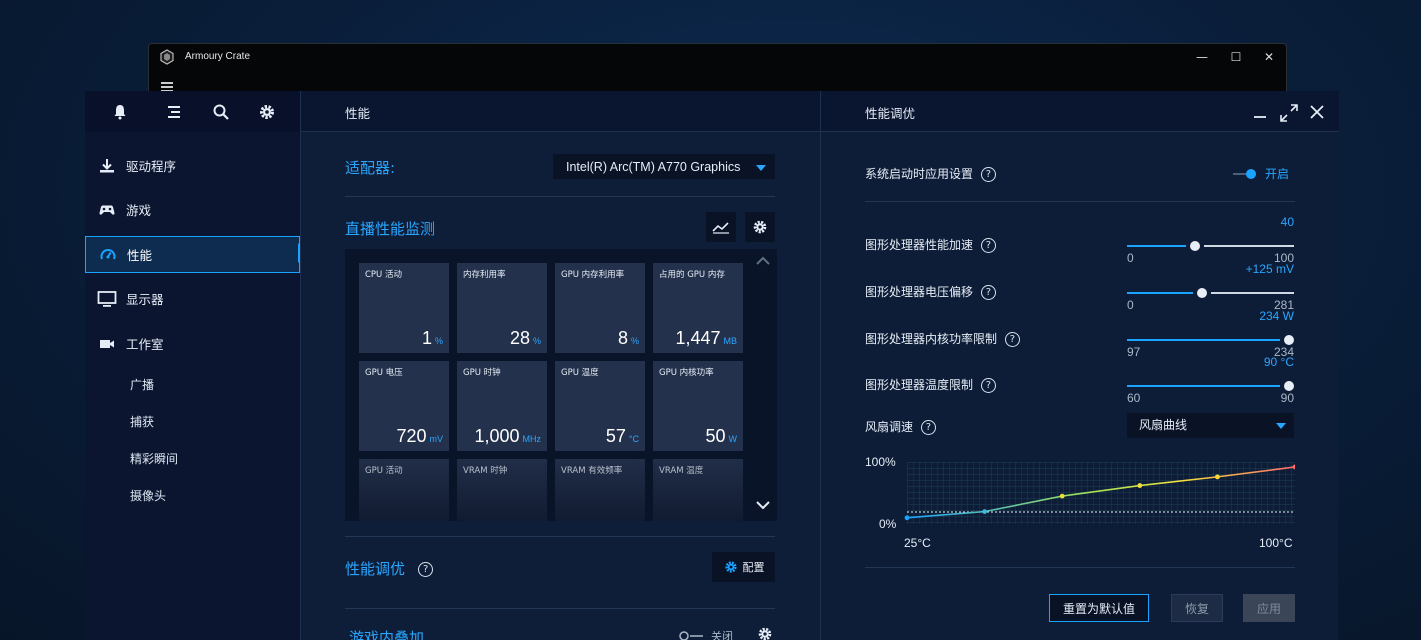 This screenshot has width=1421, height=640. Describe the element at coordinates (192, 298) in the screenshot. I see `sidebar-item-display: 显示器` at that location.